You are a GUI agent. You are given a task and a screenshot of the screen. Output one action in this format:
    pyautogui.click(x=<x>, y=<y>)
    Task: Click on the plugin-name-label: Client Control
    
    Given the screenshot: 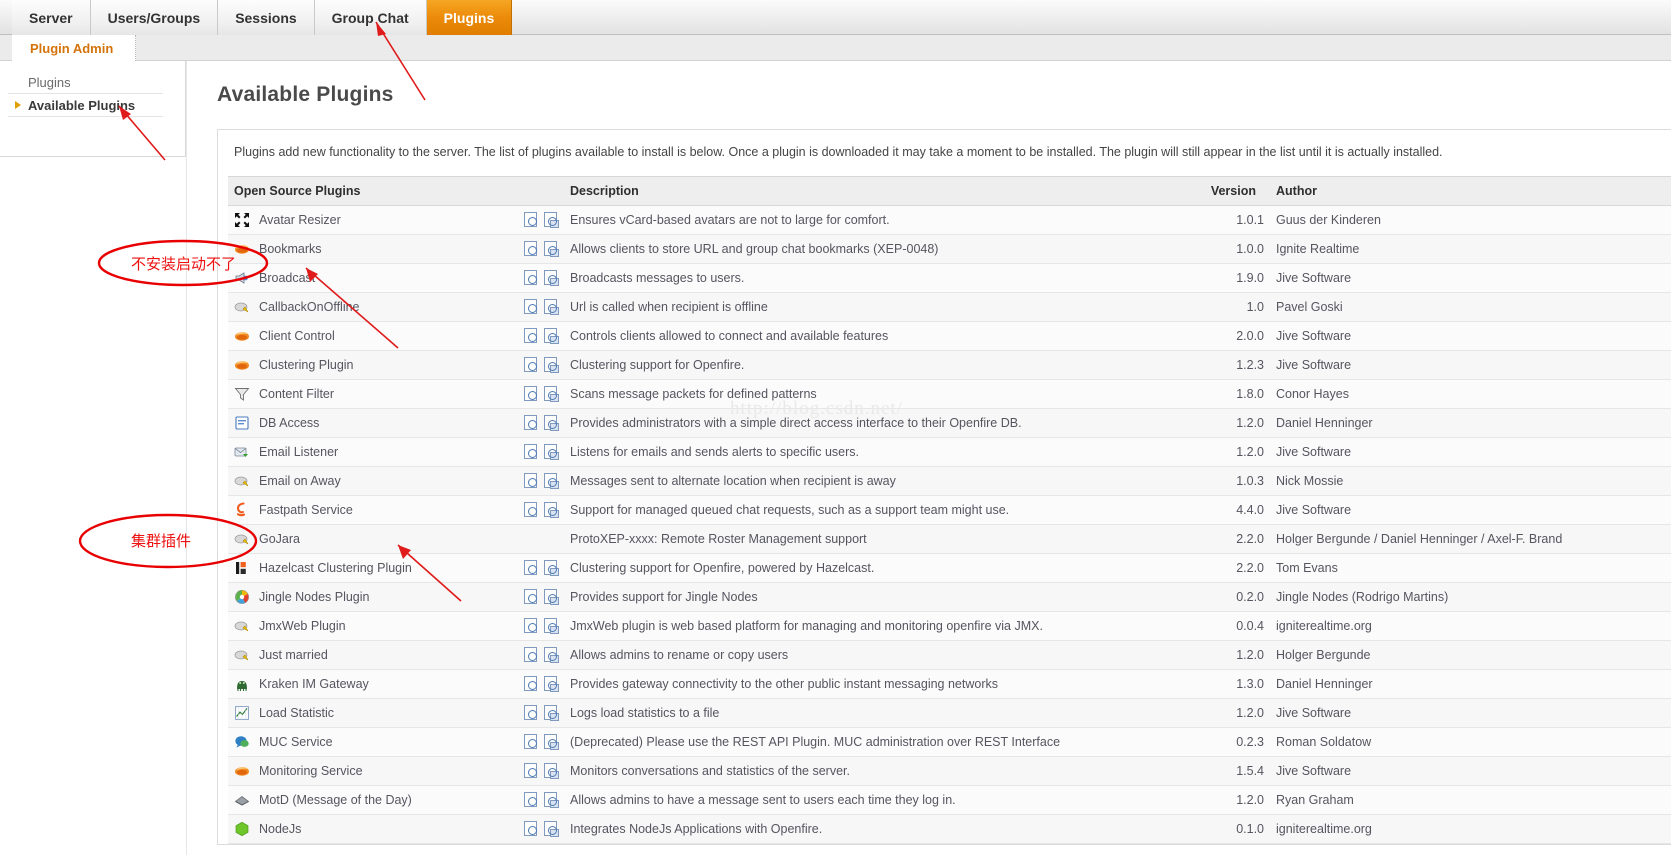 What is the action you would take?
    pyautogui.click(x=297, y=336)
    